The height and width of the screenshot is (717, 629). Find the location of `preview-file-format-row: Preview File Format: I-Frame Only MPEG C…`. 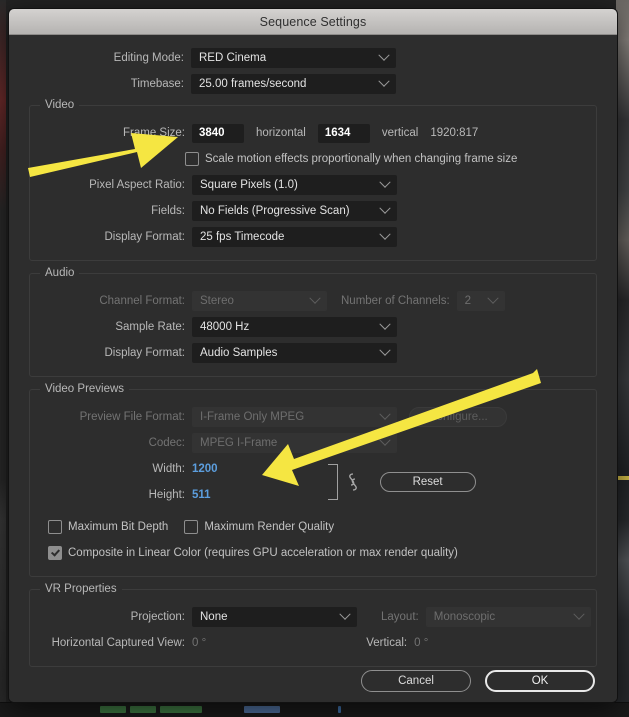

preview-file-format-row: Preview File Format: I-Frame Only MPEG C… is located at coordinates (313, 417).